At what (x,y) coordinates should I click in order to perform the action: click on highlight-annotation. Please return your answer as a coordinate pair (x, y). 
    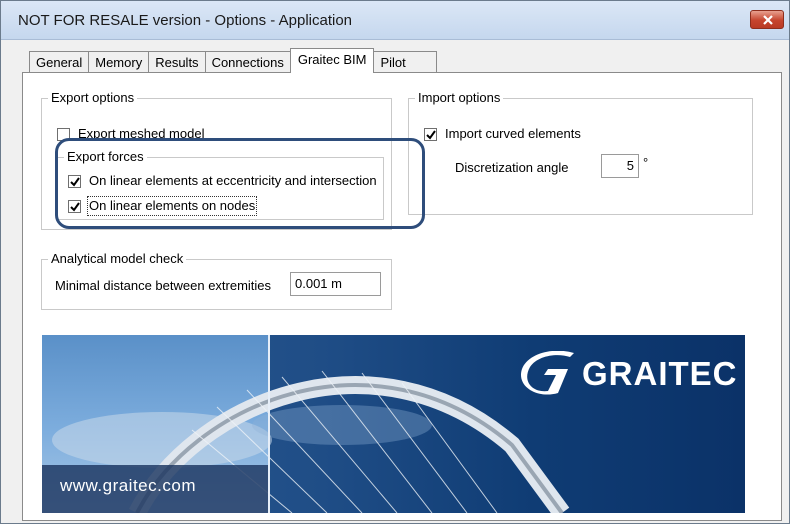
    Looking at the image, I should click on (240, 183).